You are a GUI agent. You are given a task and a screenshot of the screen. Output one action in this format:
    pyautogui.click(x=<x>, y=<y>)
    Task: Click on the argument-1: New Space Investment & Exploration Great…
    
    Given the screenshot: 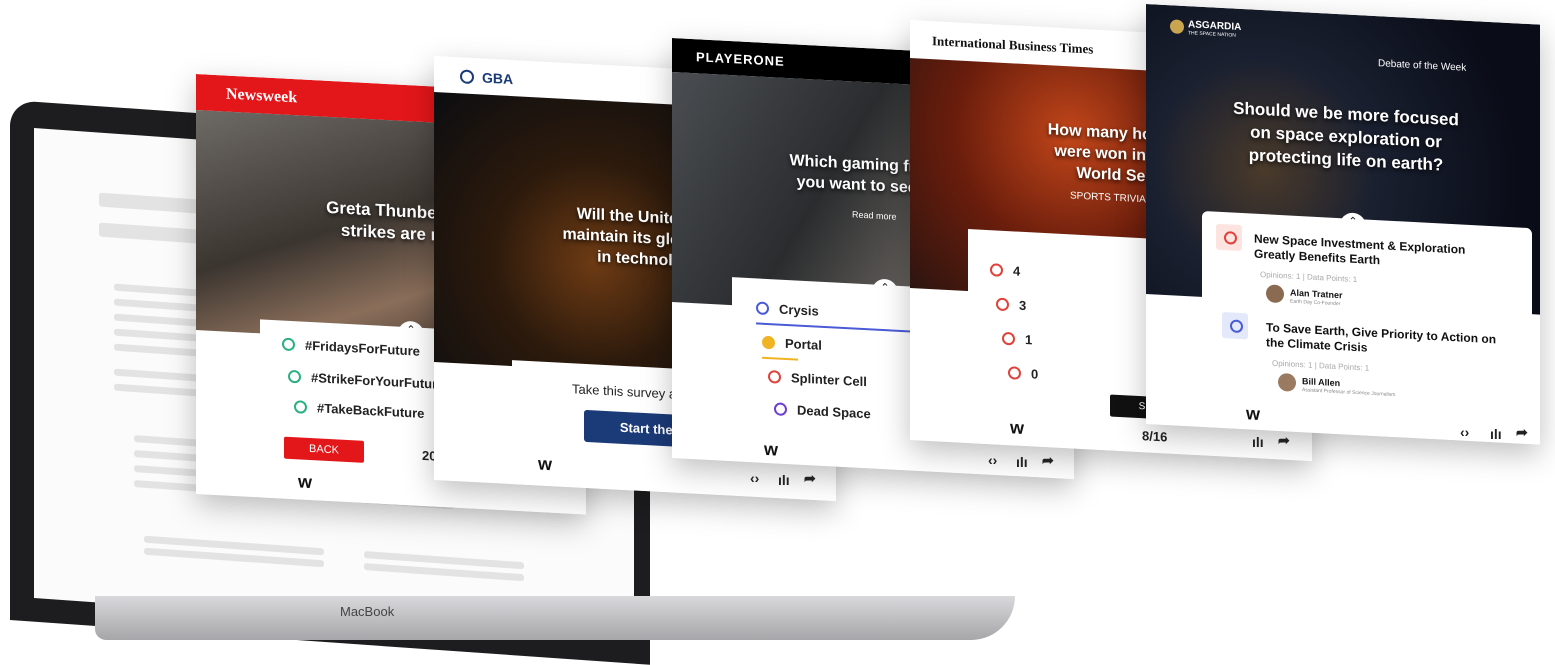 What is the action you would take?
    pyautogui.click(x=1366, y=273)
    